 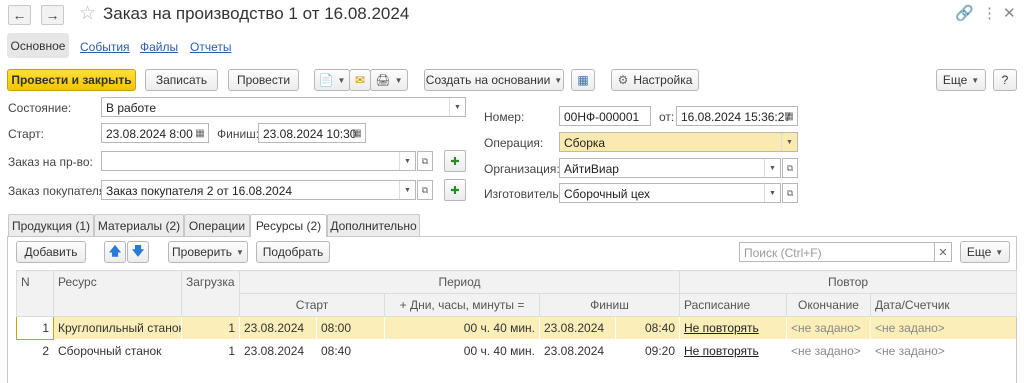 I want to click on state-field: В работе ▼, so click(x=283, y=107).